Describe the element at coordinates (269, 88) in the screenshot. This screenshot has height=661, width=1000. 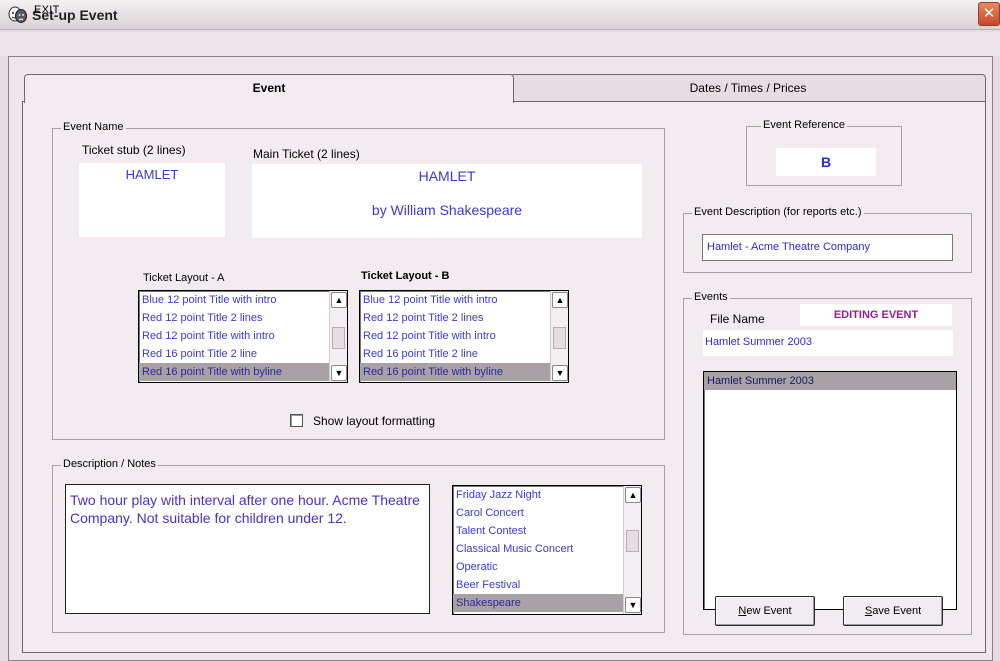
I see `tab-event: Event` at that location.